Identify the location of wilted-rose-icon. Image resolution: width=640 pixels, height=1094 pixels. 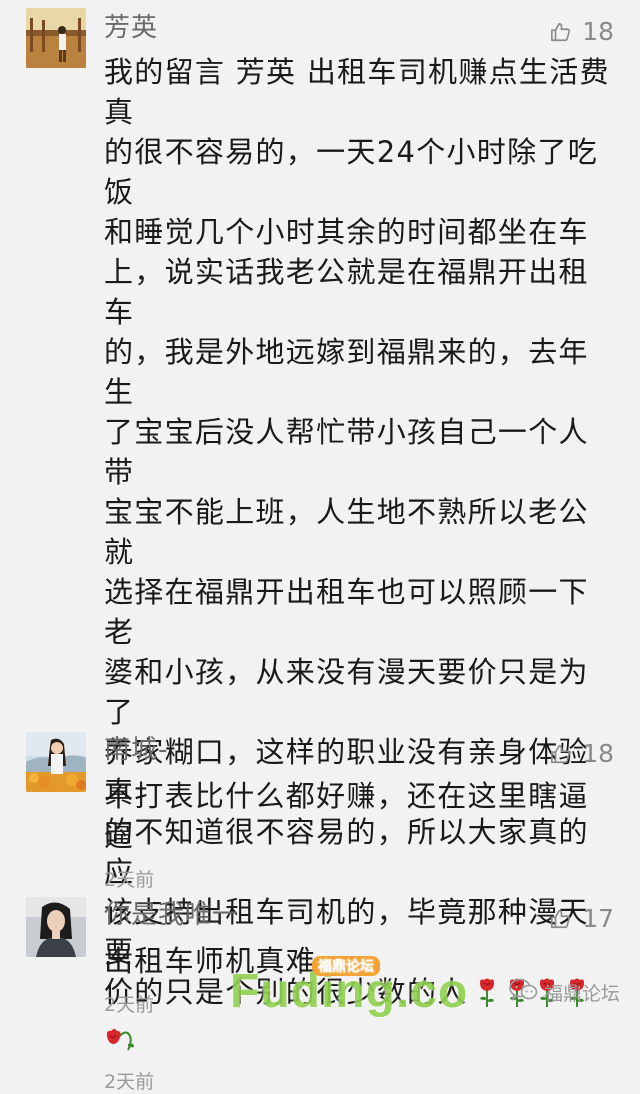
(120, 1042).